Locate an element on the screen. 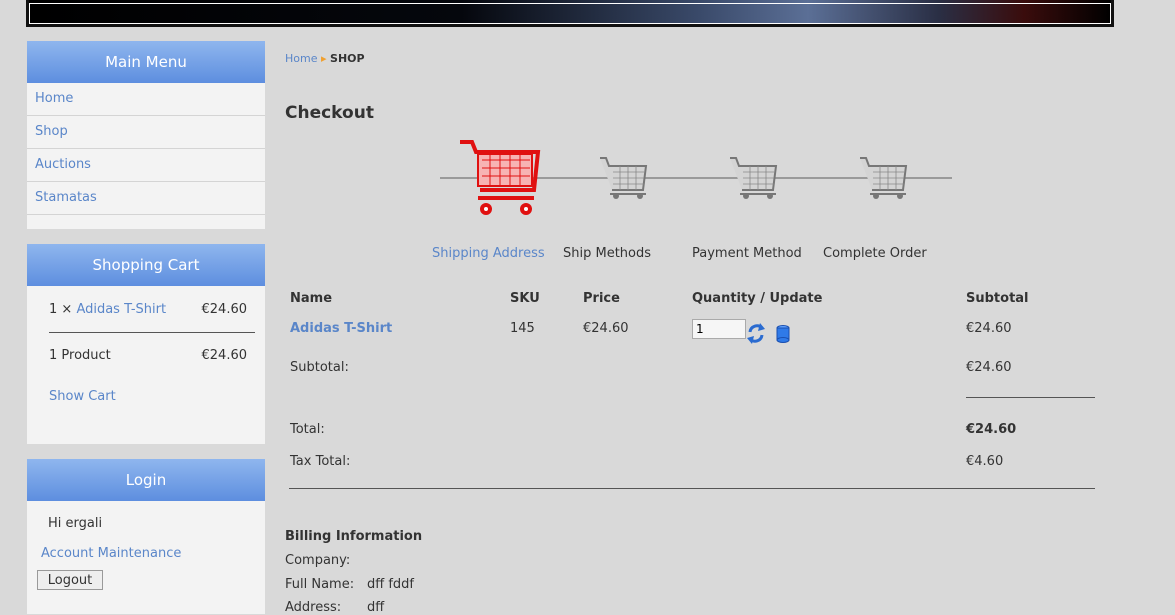  cart-item-row: 1 × Adidas T-Shirt €24.60 is located at coordinates (148, 309).